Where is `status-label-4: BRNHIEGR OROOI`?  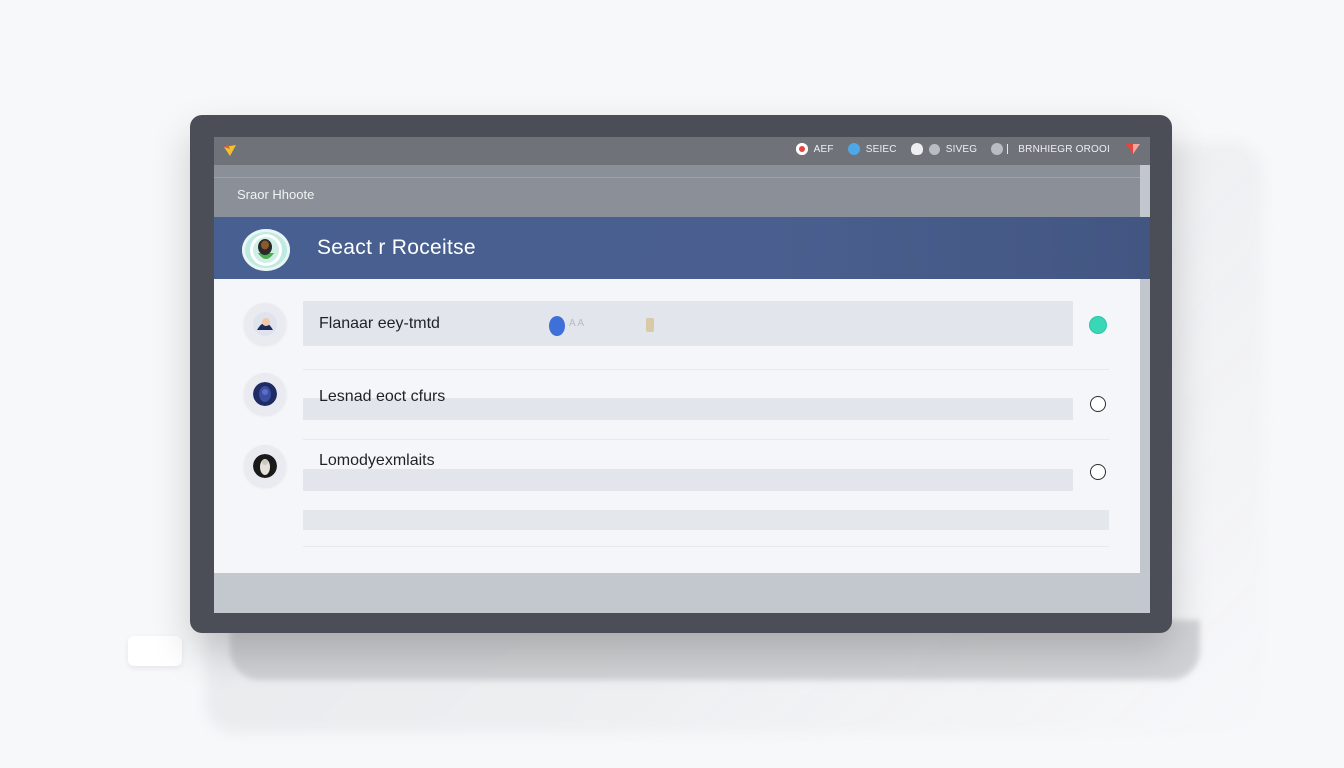 status-label-4: BRNHIEGR OROOI is located at coordinates (1064, 149).